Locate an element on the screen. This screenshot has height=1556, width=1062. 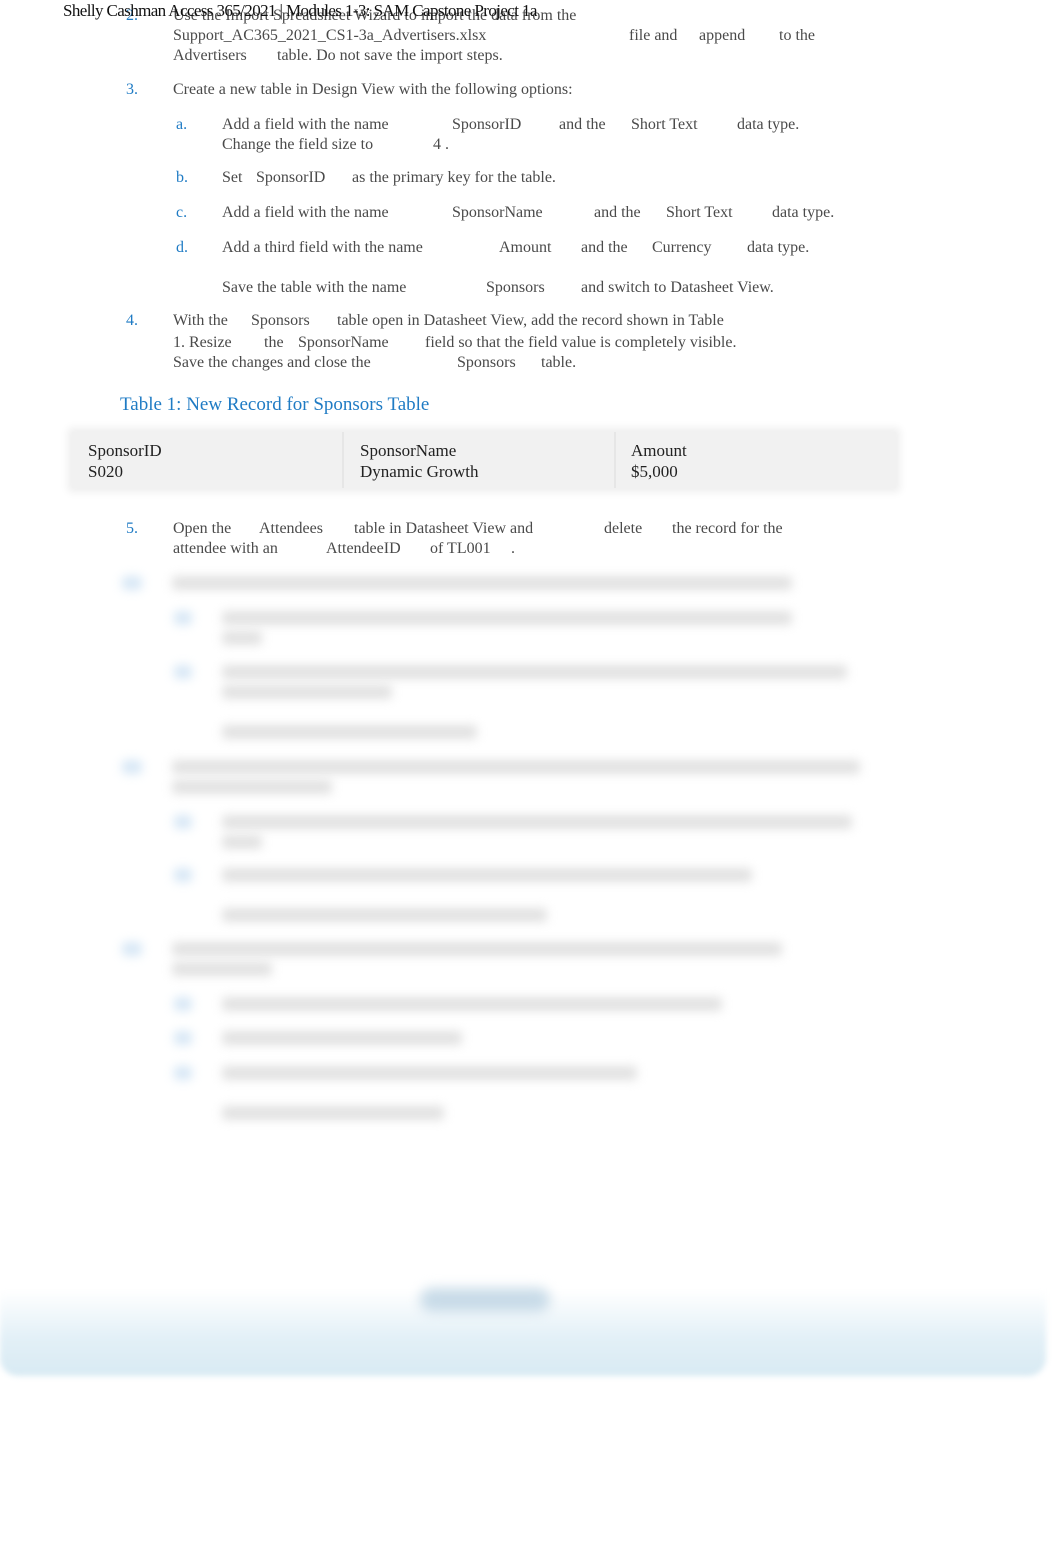
substep-letter: d. is located at coordinates (182, 247).